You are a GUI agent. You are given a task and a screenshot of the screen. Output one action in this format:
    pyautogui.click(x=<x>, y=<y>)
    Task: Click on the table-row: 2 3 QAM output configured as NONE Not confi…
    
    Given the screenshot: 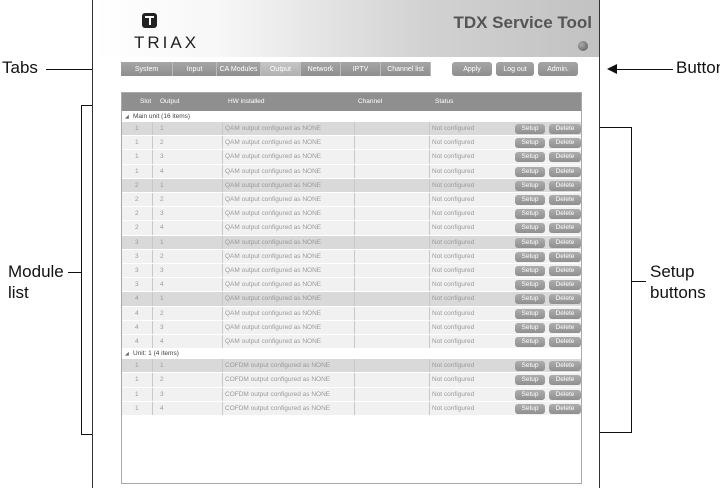 What is the action you would take?
    pyautogui.click(x=351, y=214)
    